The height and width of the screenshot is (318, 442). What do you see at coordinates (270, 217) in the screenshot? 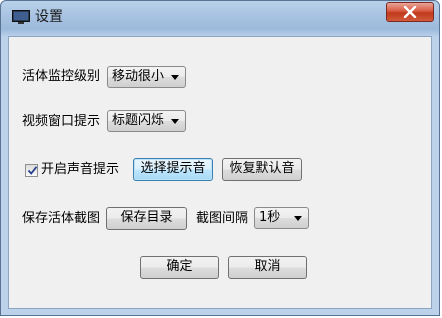
I see `capture-interval-value: 1秒` at bounding box center [270, 217].